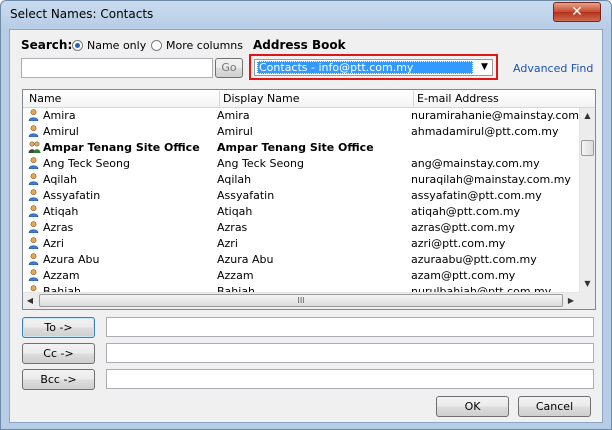  Describe the element at coordinates (587, 300) in the screenshot. I see `scrollbar-corner` at that location.